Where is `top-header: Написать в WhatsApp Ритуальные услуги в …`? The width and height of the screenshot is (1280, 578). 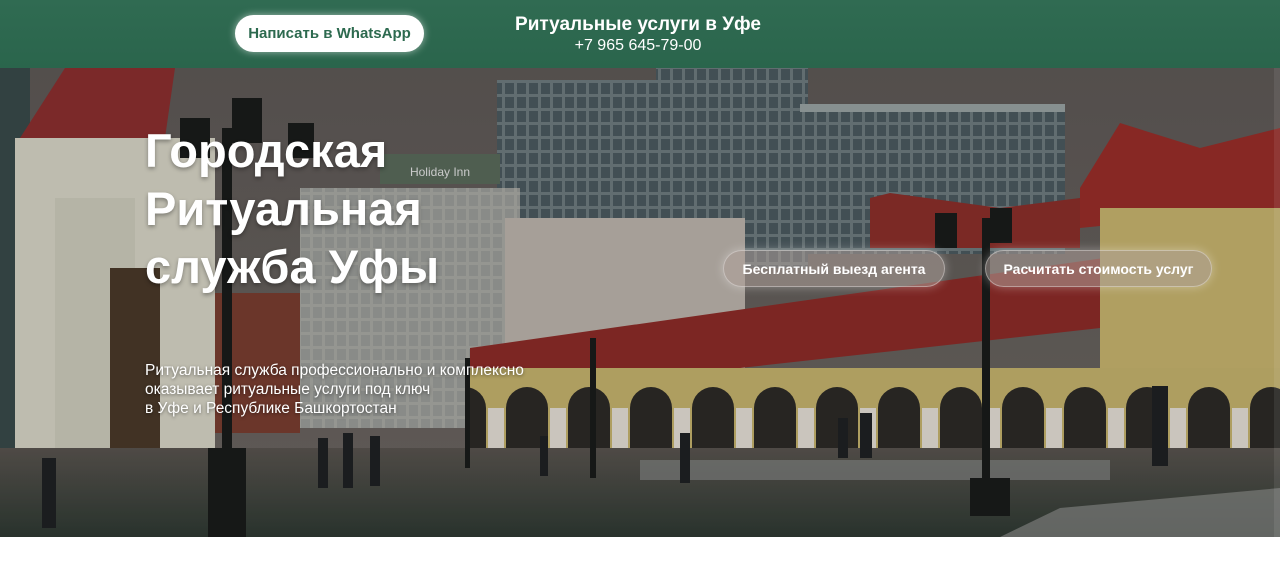 top-header: Написать в WhatsApp Ритуальные услуги в … is located at coordinates (640, 34).